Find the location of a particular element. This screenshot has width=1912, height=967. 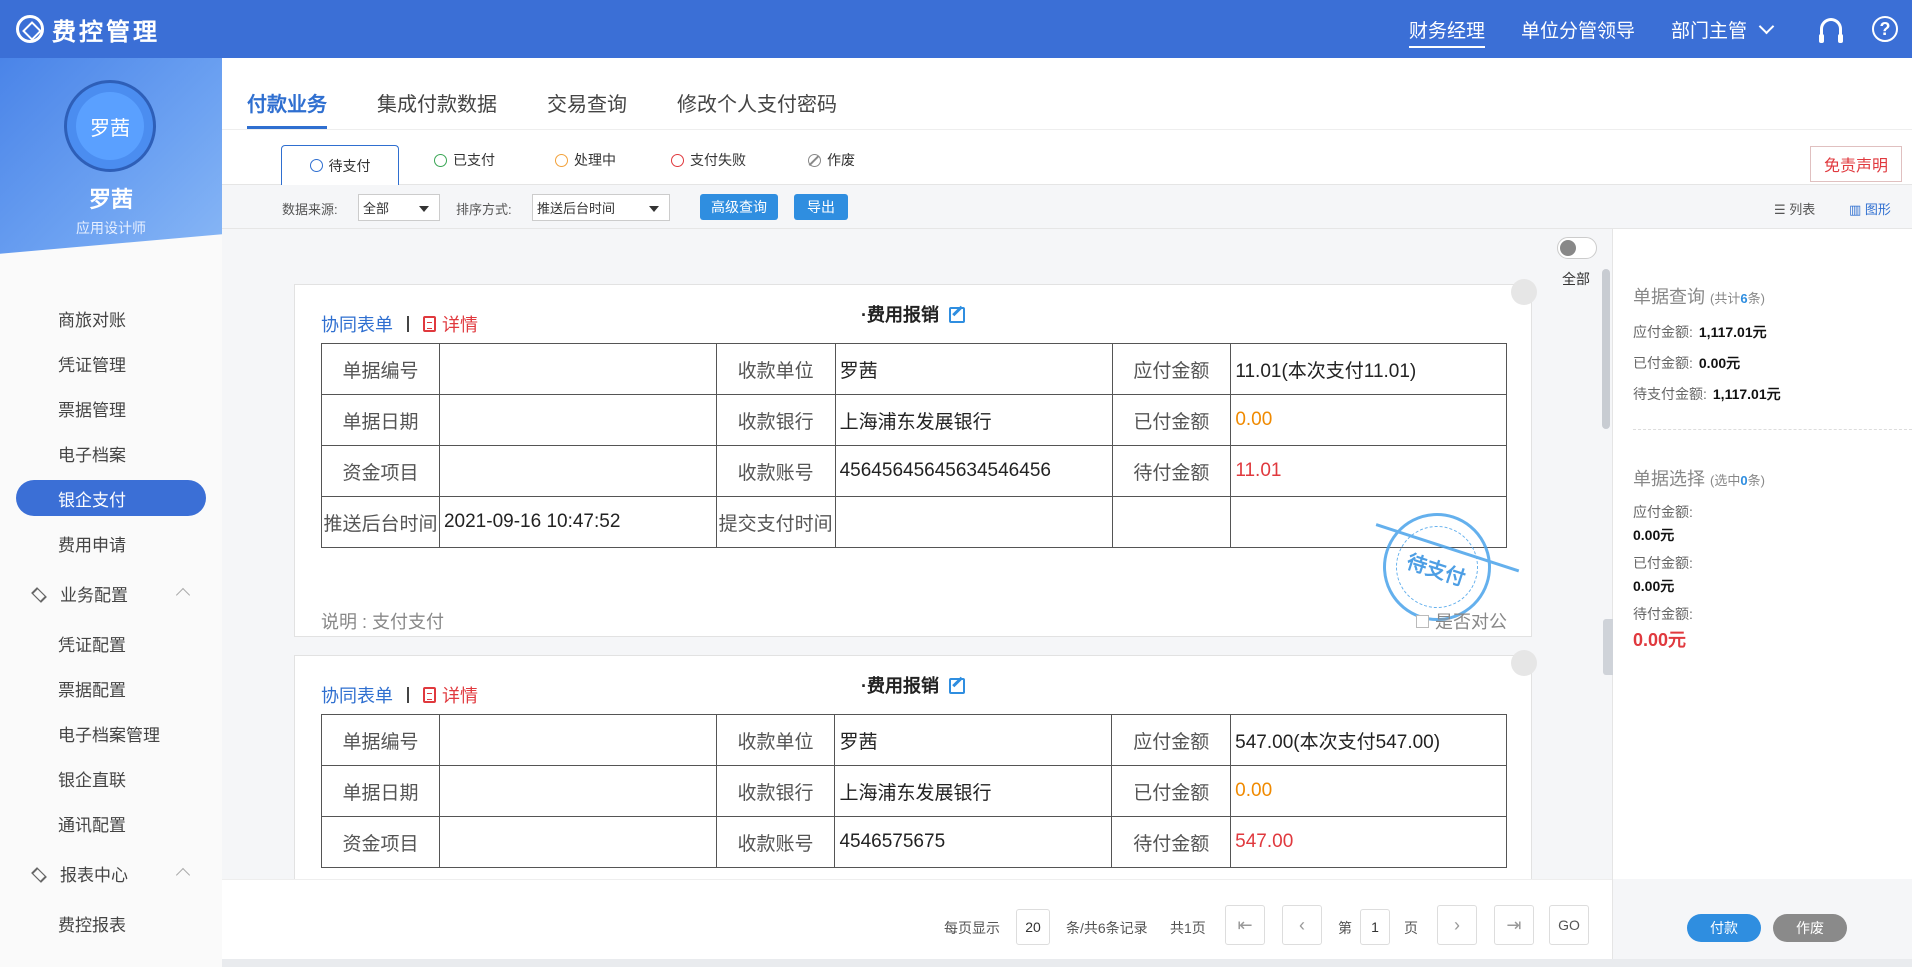

pages-text: 共1页 is located at coordinates (1188, 928).